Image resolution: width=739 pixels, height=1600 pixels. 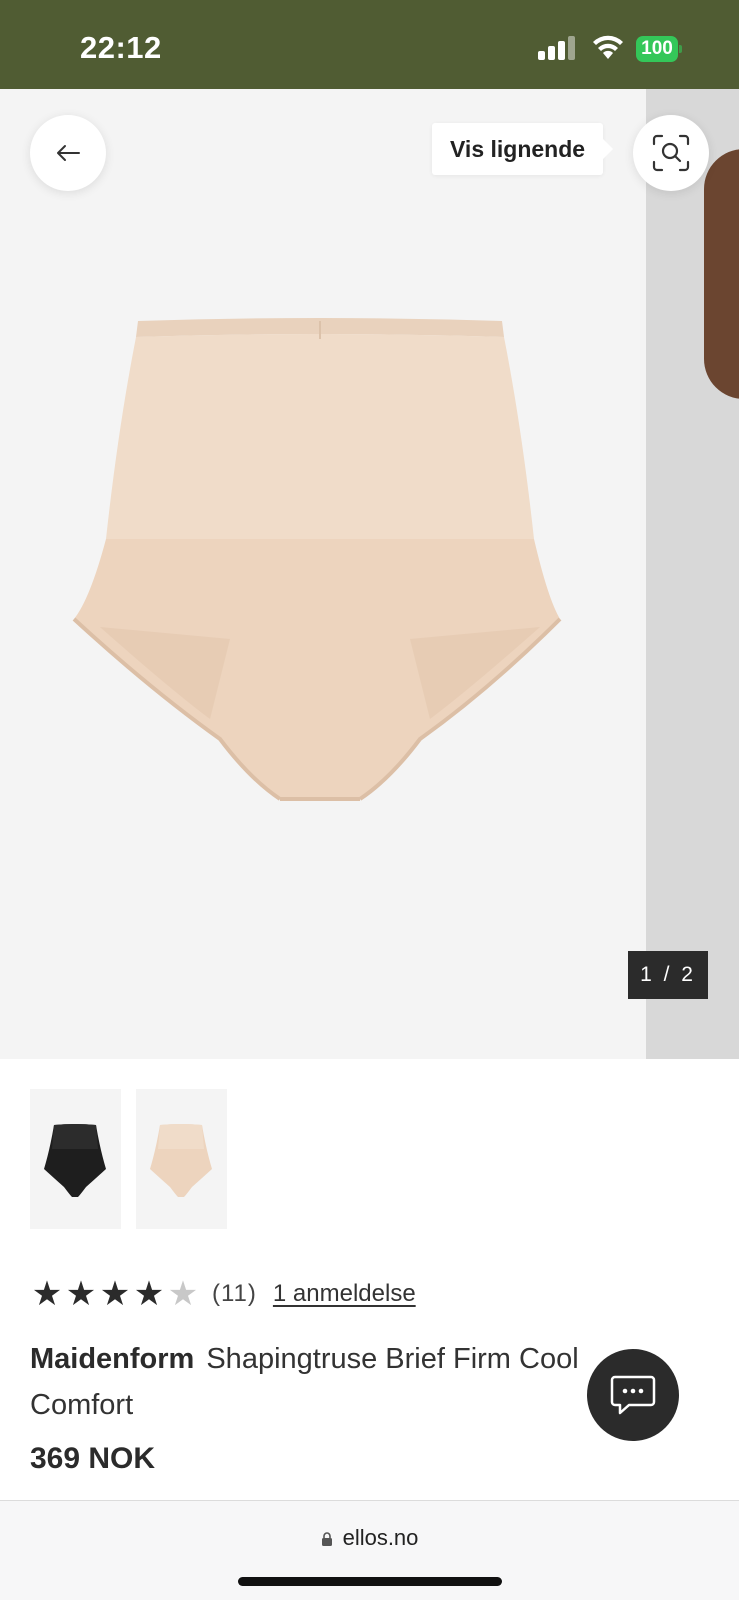 I want to click on arrow-left-icon, so click(x=68, y=153).